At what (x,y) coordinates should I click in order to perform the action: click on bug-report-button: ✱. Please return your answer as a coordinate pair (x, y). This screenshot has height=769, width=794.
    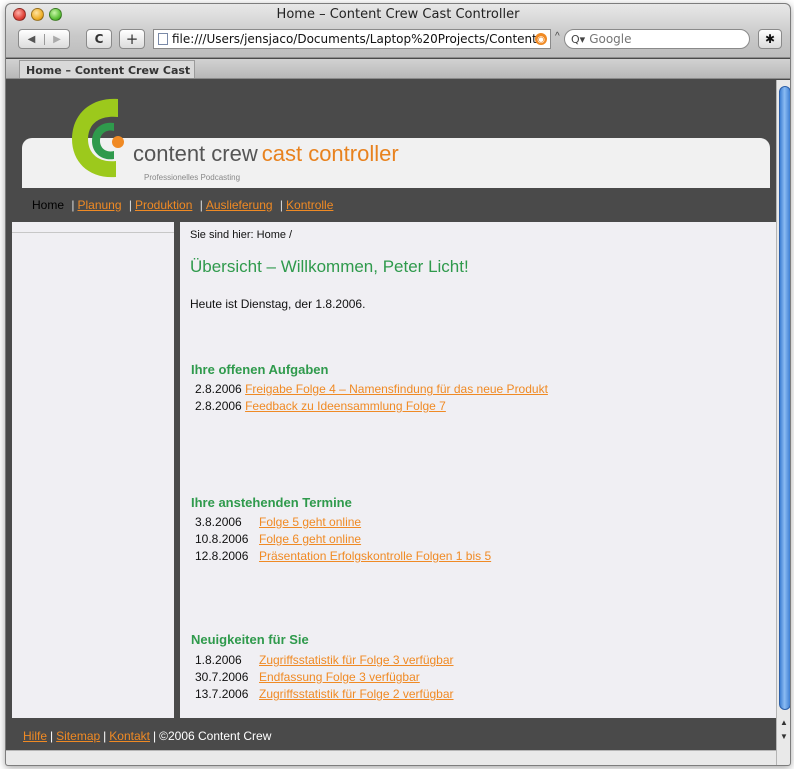
    Looking at the image, I should click on (770, 39).